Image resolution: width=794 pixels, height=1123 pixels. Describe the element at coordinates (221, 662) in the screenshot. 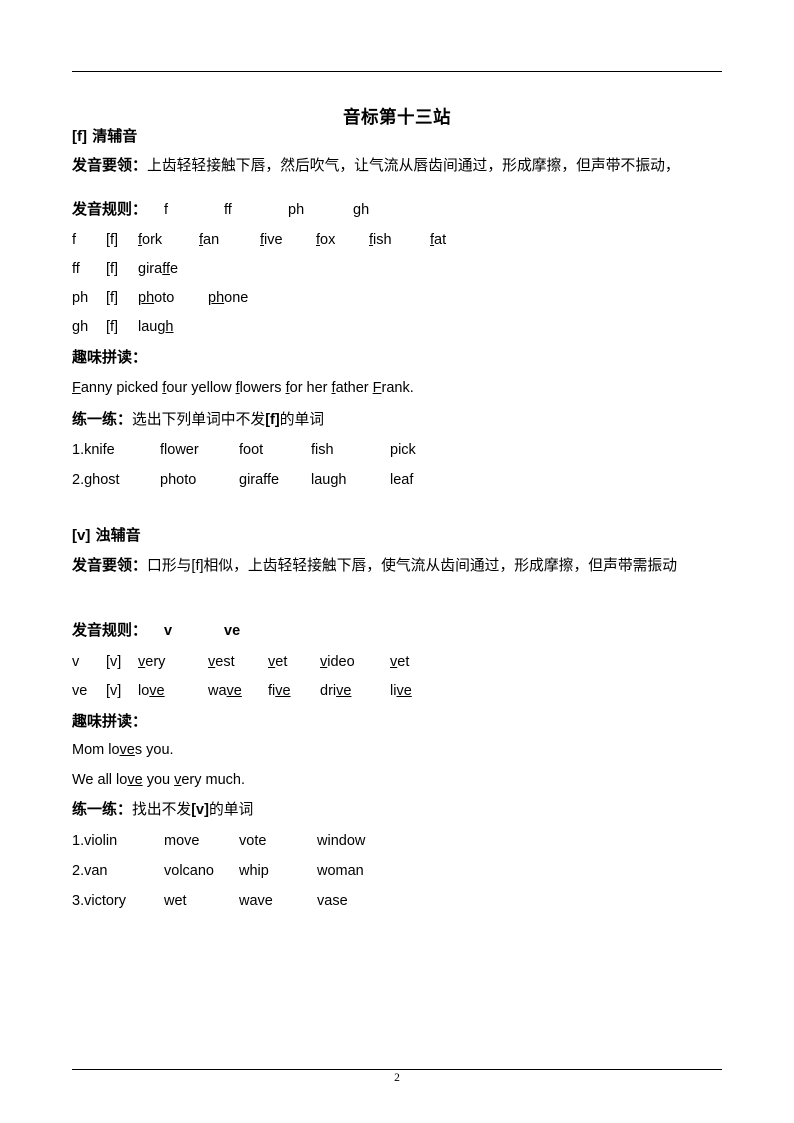

I see `word-item: vest` at that location.